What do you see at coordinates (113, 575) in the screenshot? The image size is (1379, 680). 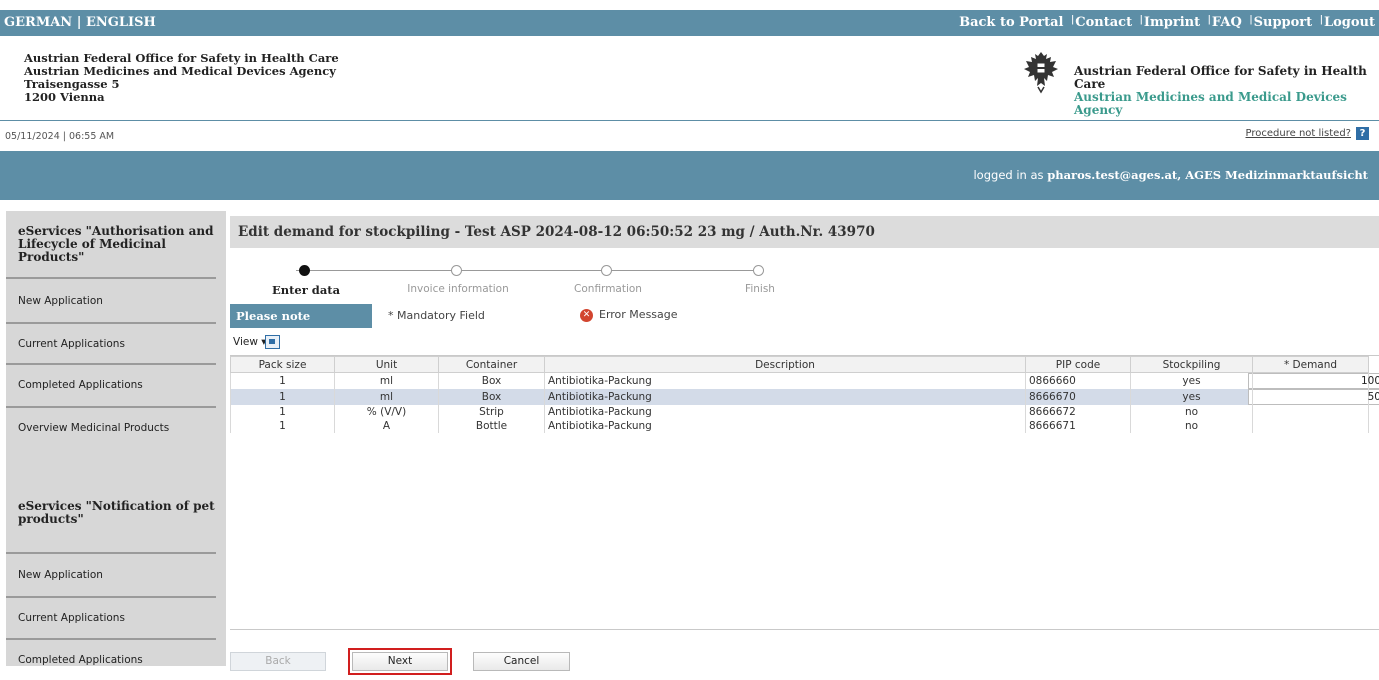 I see `sidebar-item-new-application-pet: New Application` at bounding box center [113, 575].